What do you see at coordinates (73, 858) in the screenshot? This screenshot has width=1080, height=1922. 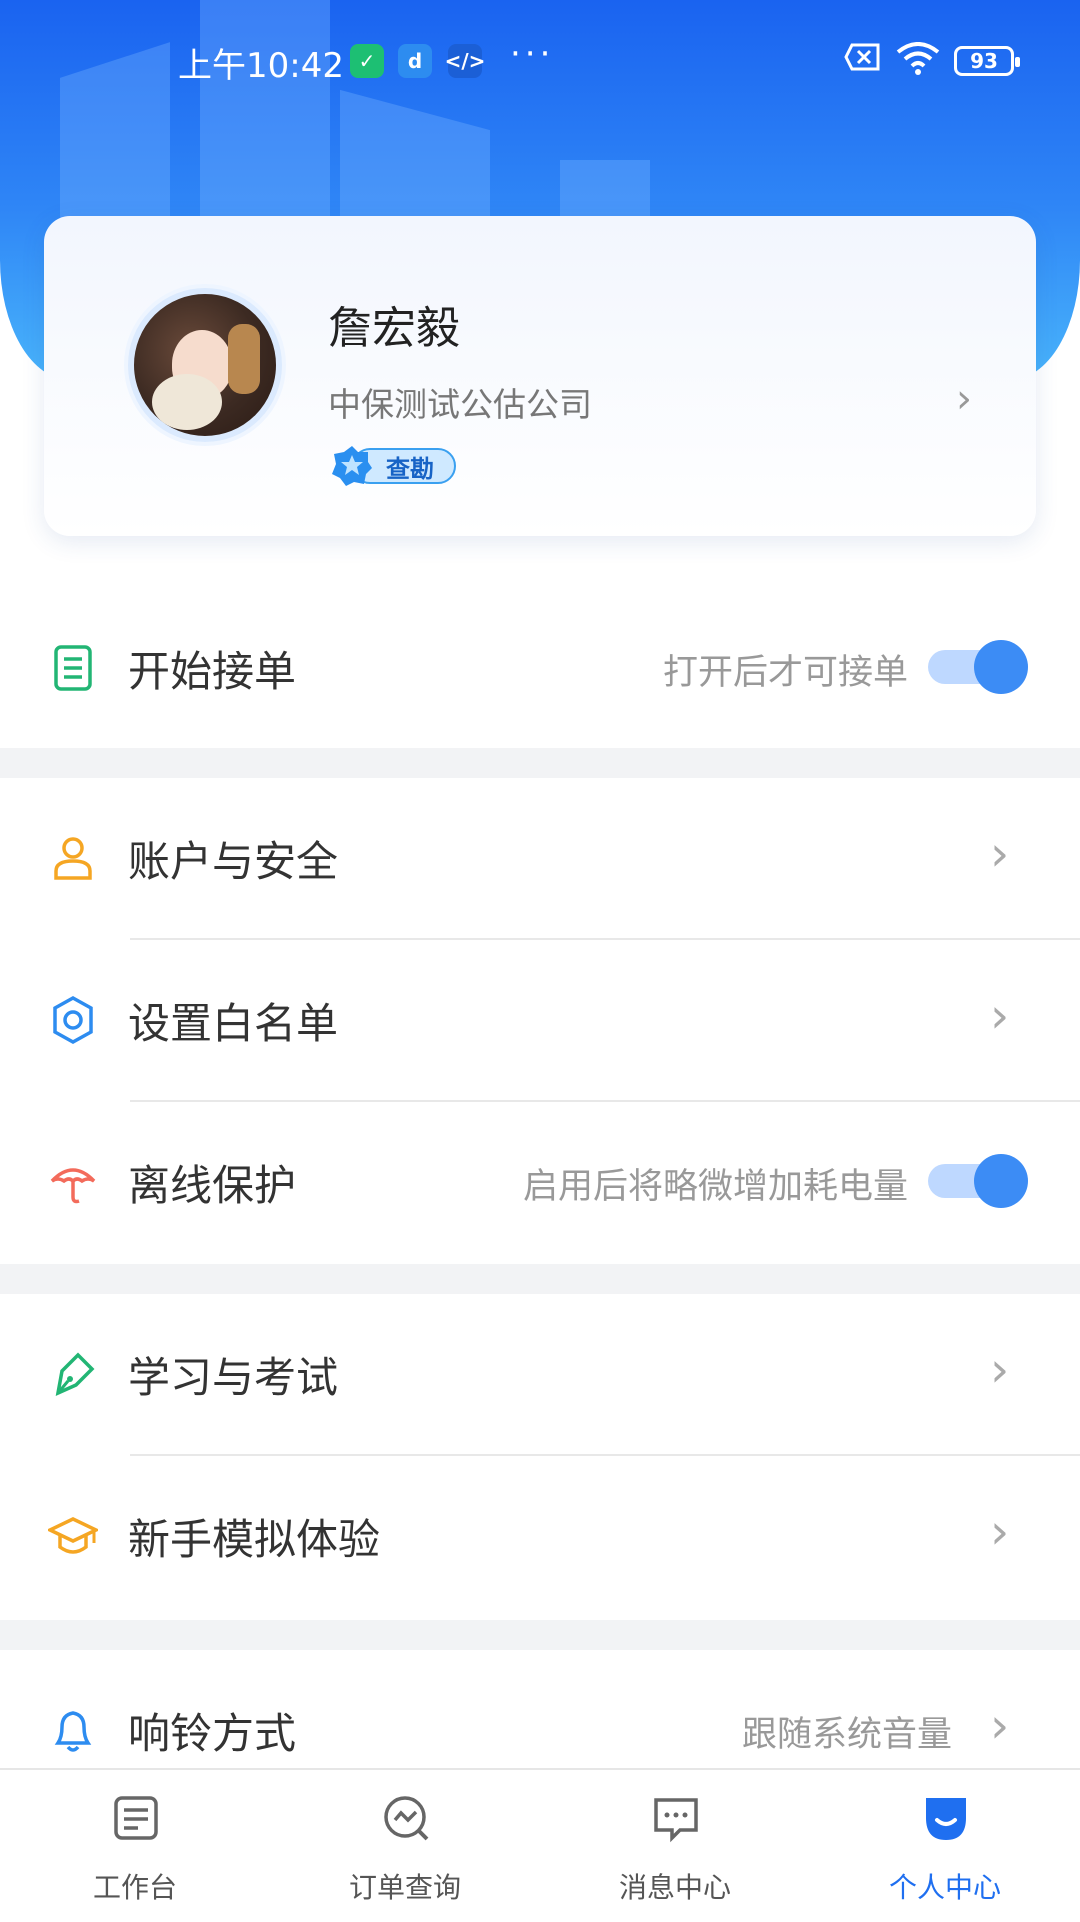 I see `user-icon` at bounding box center [73, 858].